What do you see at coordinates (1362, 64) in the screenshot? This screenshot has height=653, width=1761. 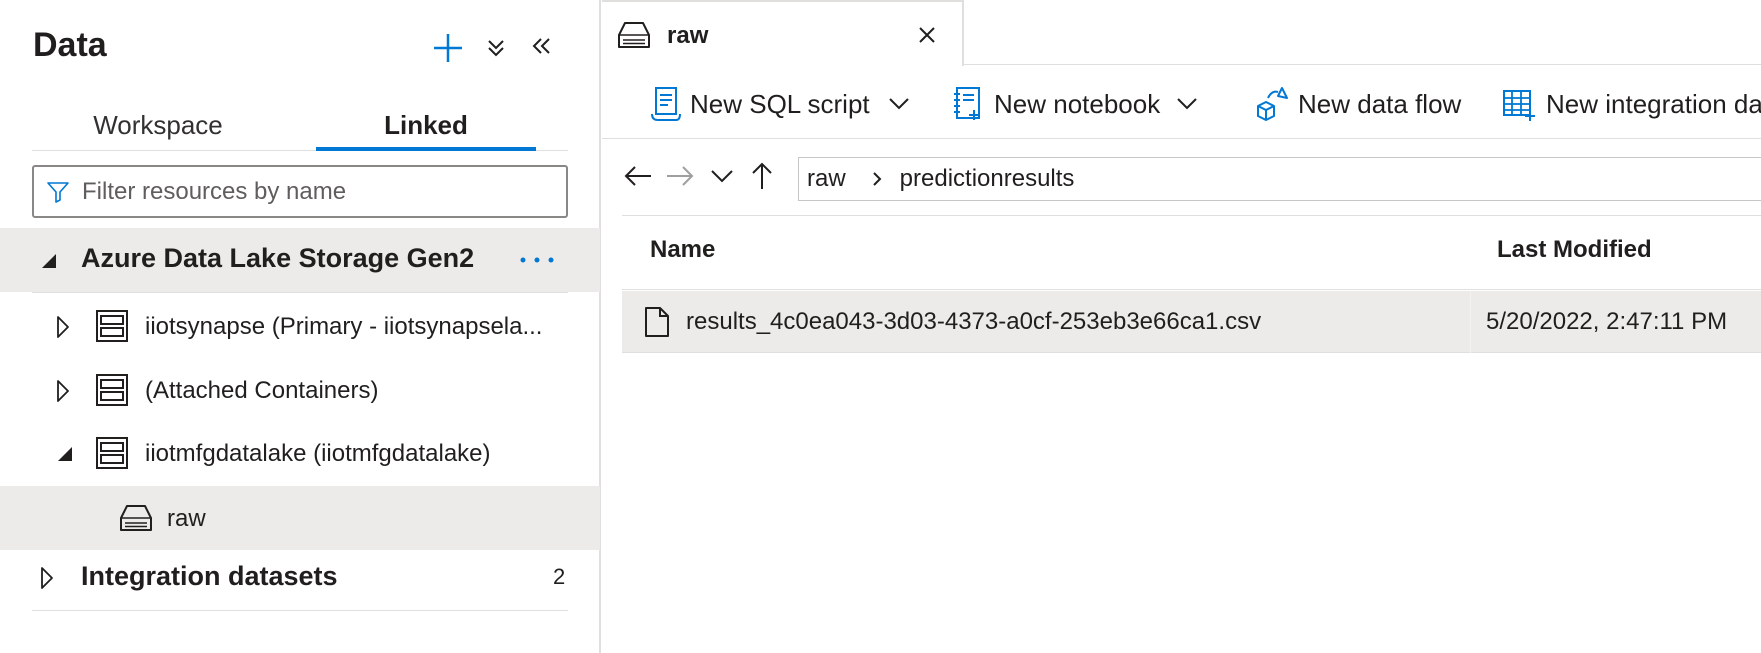 I see `tabstrip-line` at bounding box center [1362, 64].